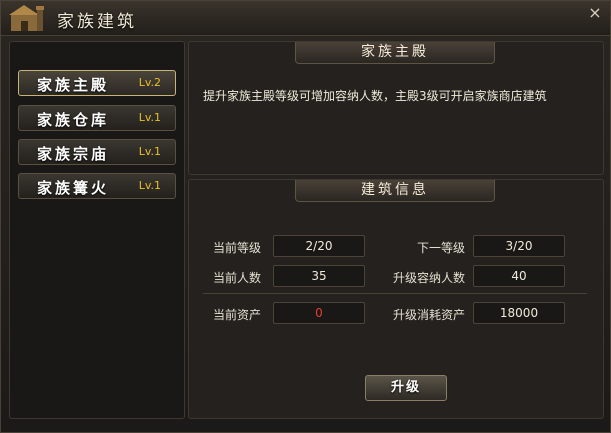  What do you see at coordinates (519, 246) in the screenshot?
I see `next-level-value: 3/20` at bounding box center [519, 246].